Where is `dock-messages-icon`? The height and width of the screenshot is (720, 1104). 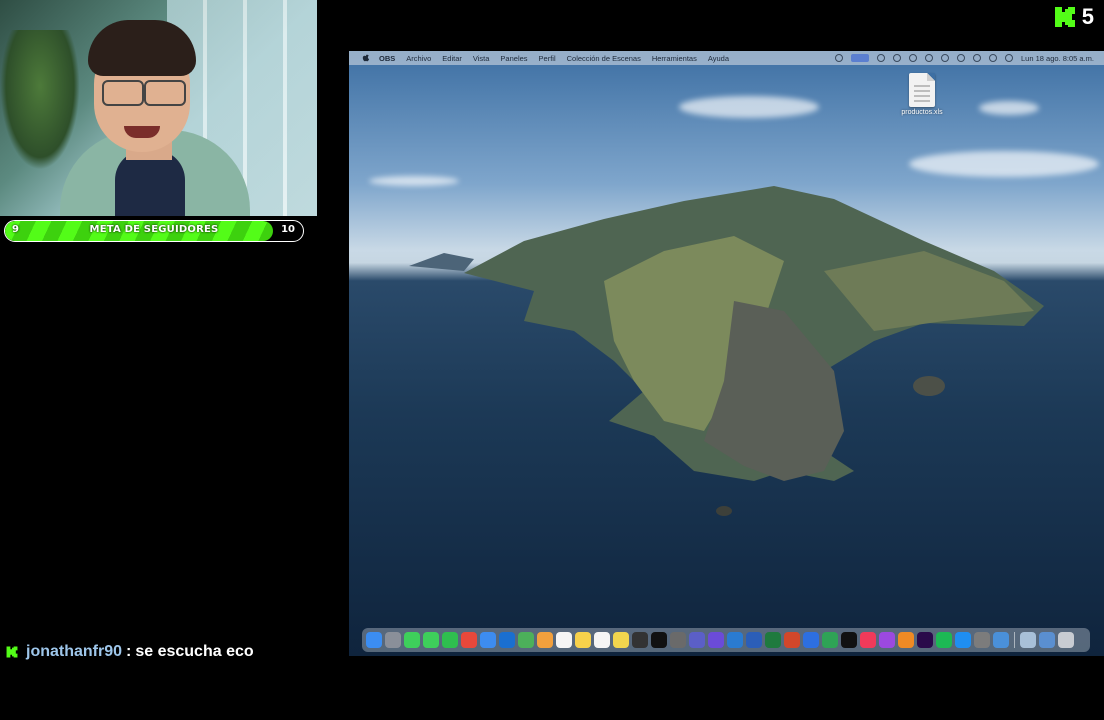
dock-messages-icon is located at coordinates (431, 640).